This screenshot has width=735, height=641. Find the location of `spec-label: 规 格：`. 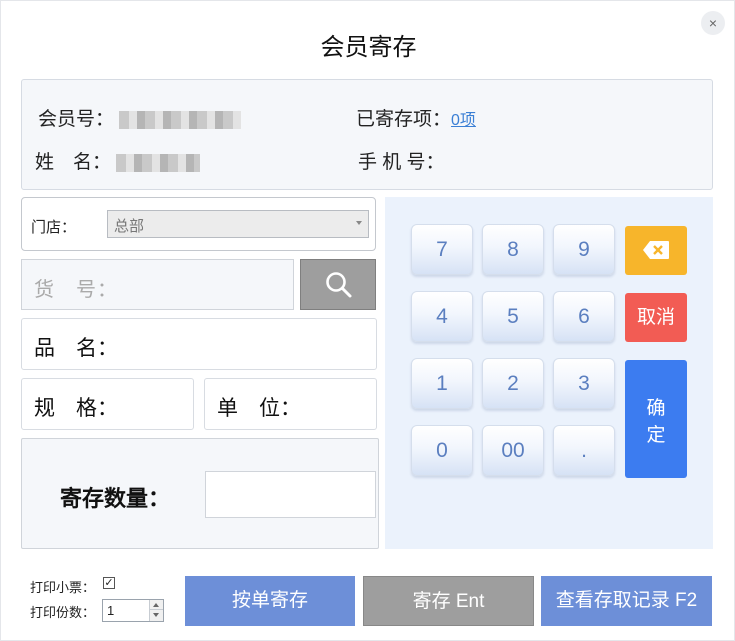

spec-label: 规 格： is located at coordinates (76, 408).